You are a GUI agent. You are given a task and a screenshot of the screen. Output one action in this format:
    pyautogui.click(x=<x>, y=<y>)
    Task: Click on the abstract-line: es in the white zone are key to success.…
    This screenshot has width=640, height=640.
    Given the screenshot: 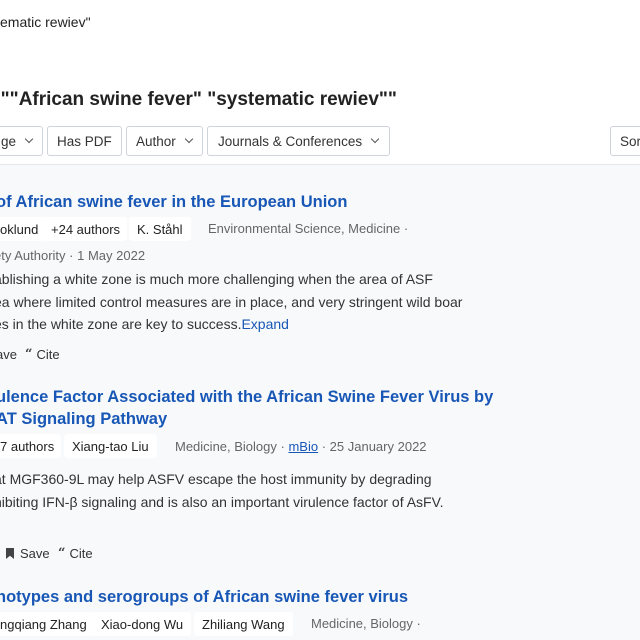 What is the action you would take?
    pyautogui.click(x=231, y=324)
    